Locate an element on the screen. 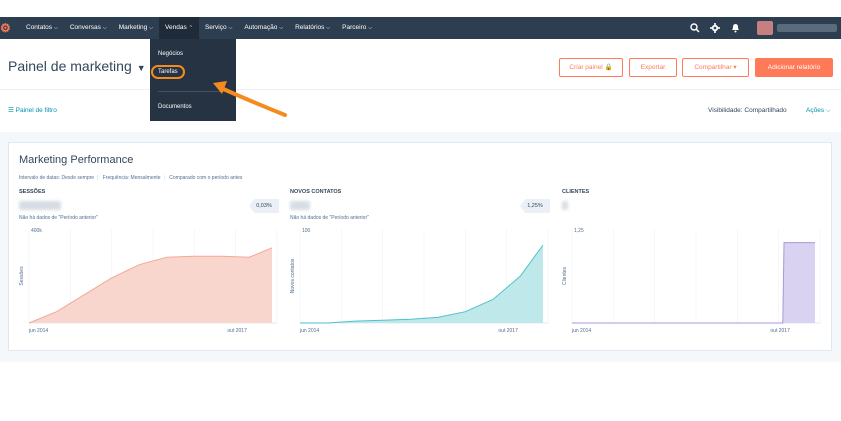 This screenshot has width=841, height=421. nav-item-contatos: Contatos ⌵ is located at coordinates (42, 28).